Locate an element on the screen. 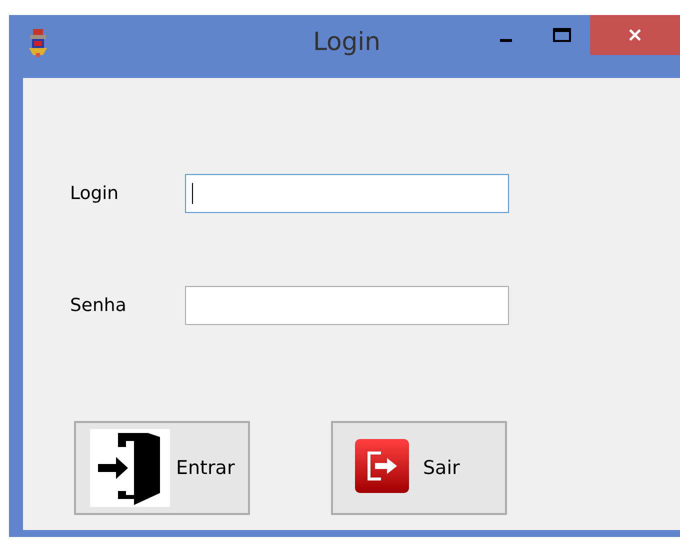 This screenshot has height=542, width=680. field-label: Senha is located at coordinates (99, 305).